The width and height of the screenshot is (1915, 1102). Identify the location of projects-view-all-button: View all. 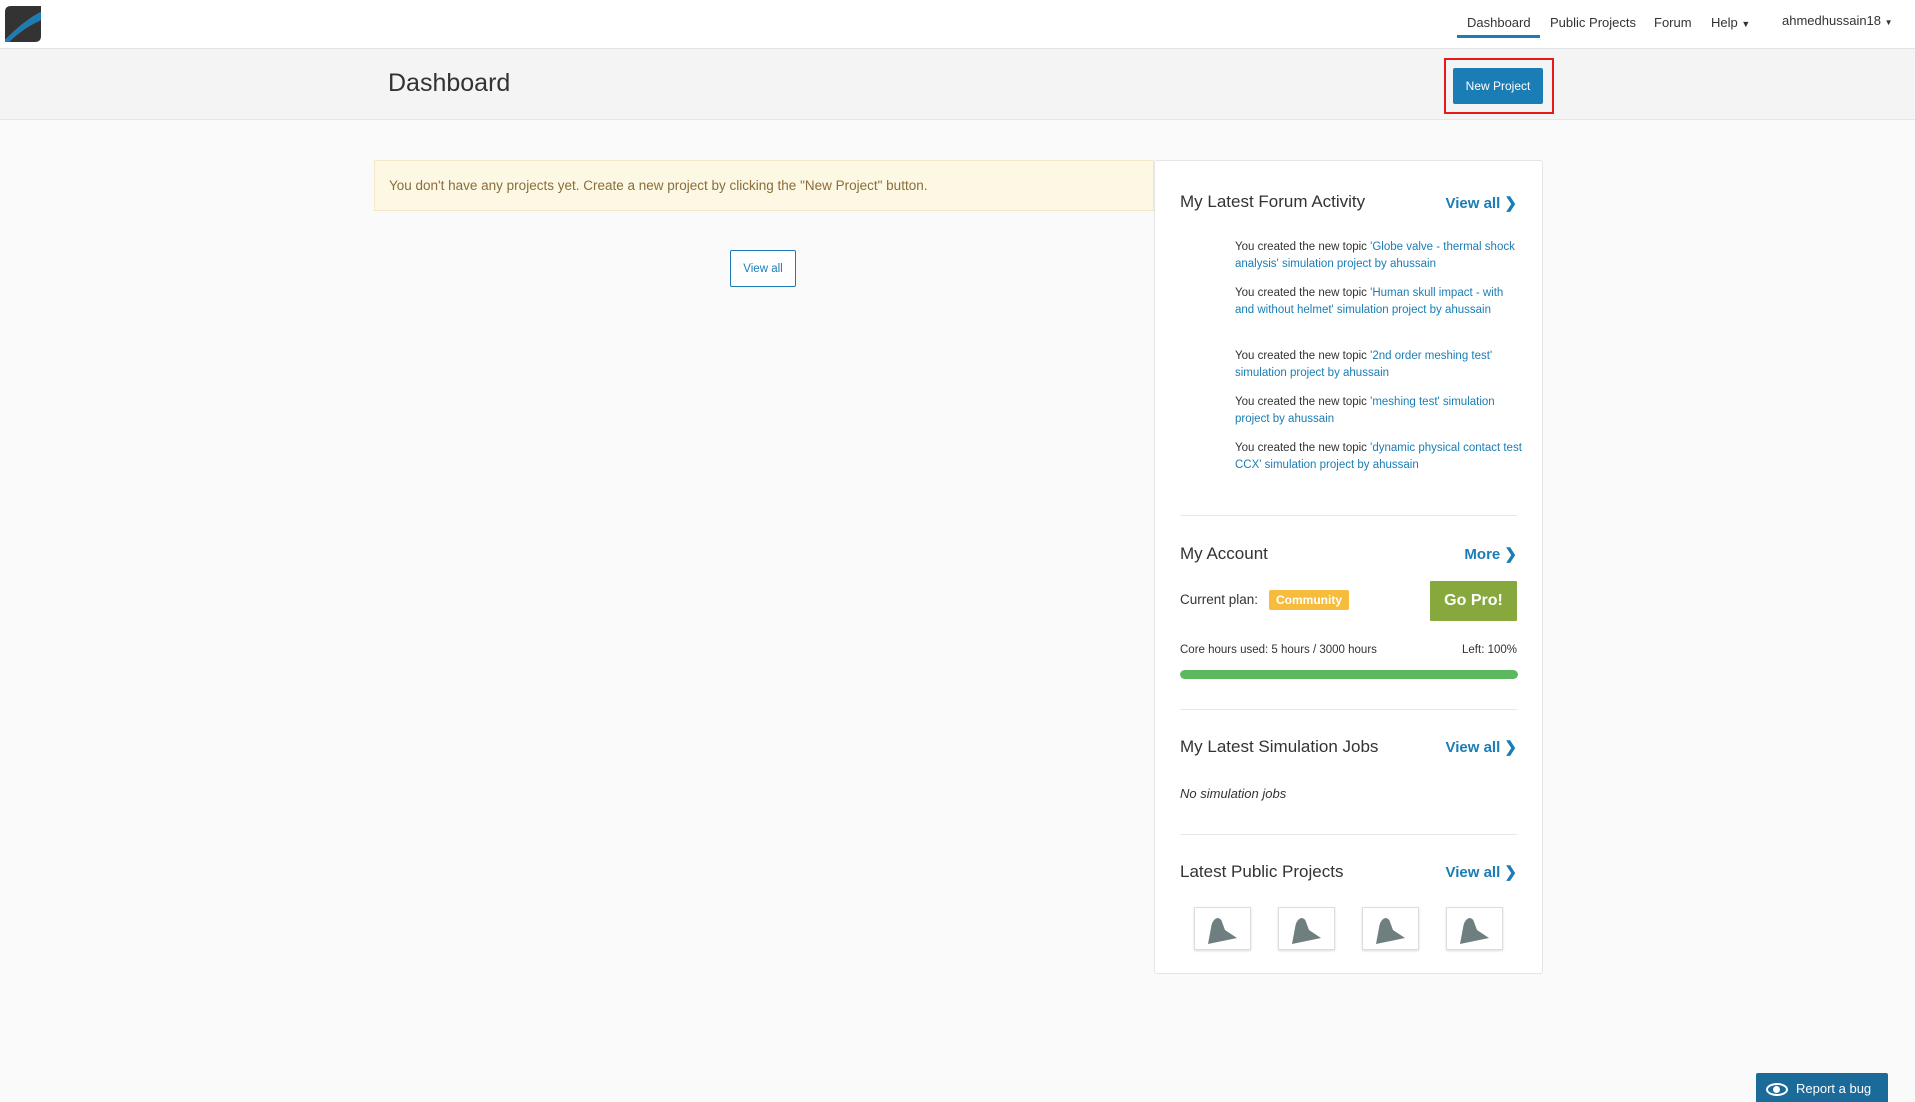
(763, 268).